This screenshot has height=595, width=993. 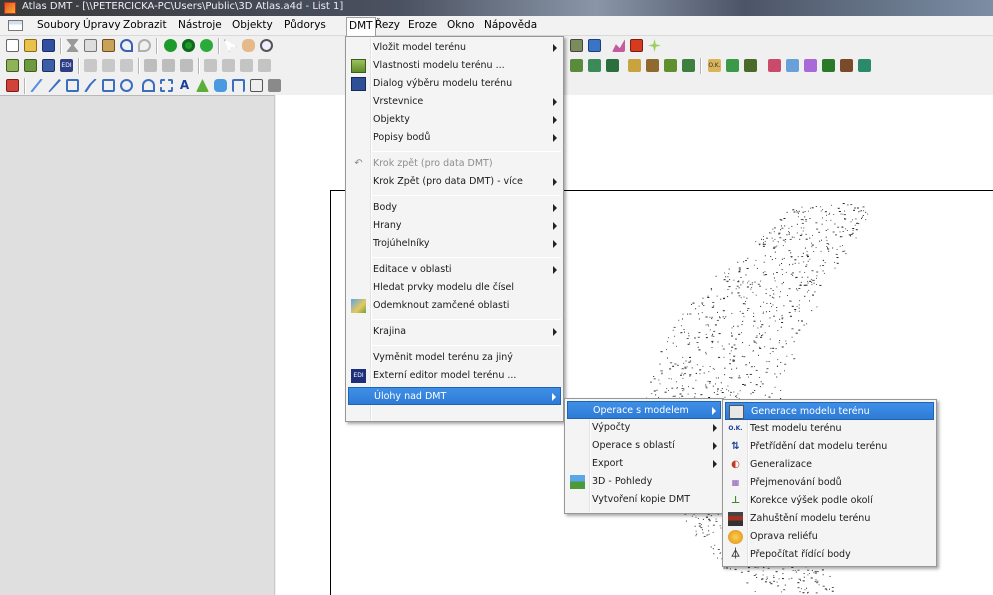 I want to click on menu-item-test-modelu-terenu: O.K. Test modelu terénu, so click(x=829, y=429).